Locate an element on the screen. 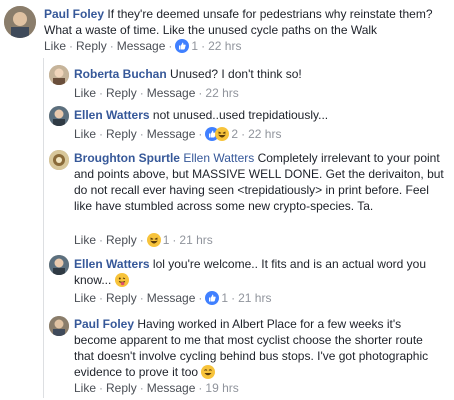  comment-mention: Ellen Watters is located at coordinates (218, 158).